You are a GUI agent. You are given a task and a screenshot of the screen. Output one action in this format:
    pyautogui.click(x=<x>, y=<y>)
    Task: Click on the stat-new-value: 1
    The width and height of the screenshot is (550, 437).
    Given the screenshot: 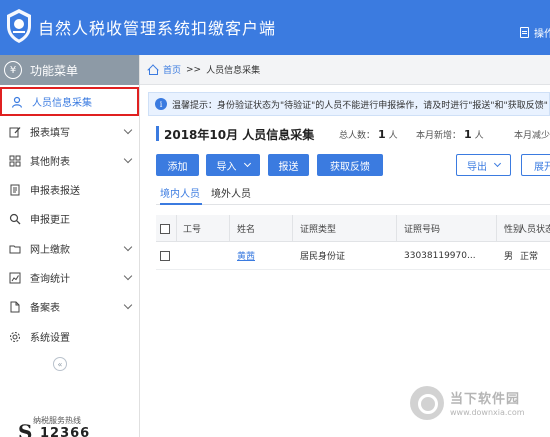 What is the action you would take?
    pyautogui.click(x=468, y=134)
    